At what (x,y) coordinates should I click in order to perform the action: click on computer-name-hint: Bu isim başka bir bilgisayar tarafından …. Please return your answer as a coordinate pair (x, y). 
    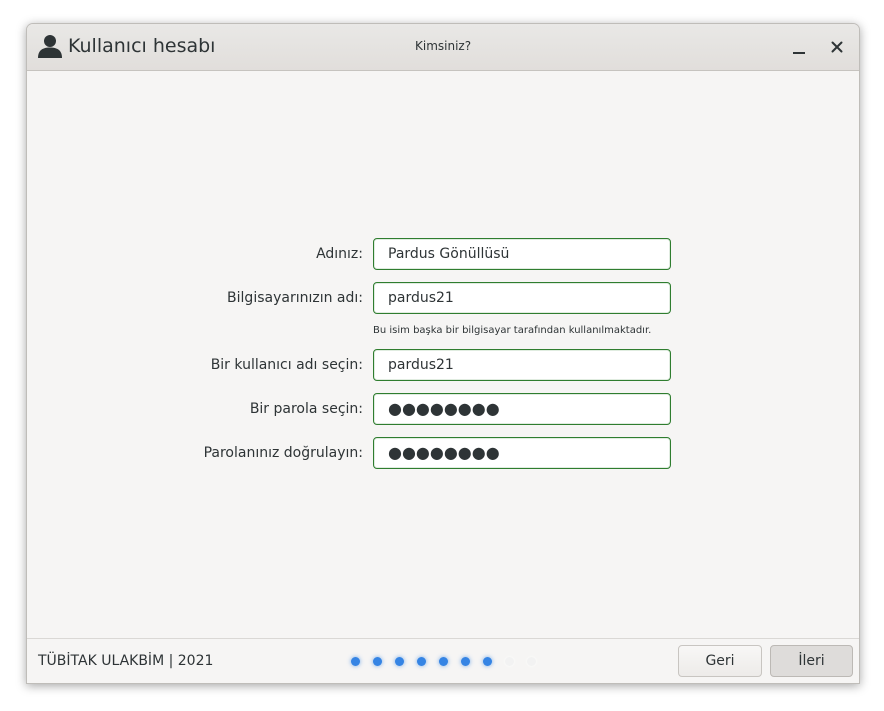
    Looking at the image, I should click on (512, 330).